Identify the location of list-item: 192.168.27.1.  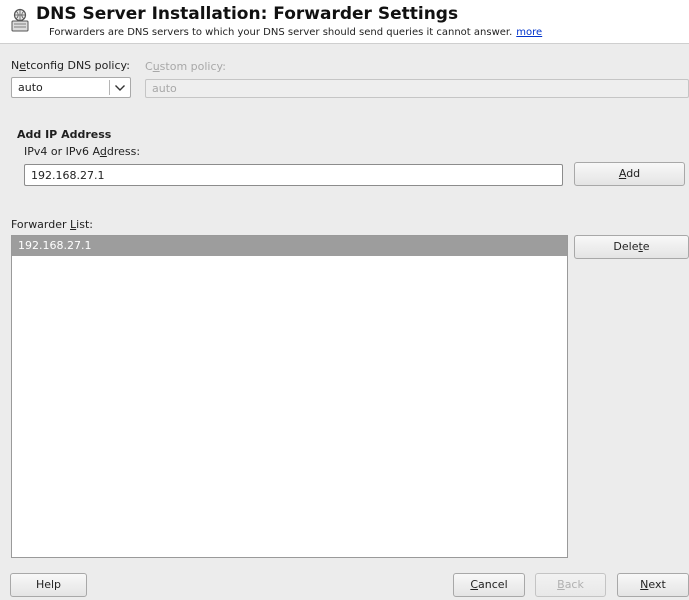
(289, 246).